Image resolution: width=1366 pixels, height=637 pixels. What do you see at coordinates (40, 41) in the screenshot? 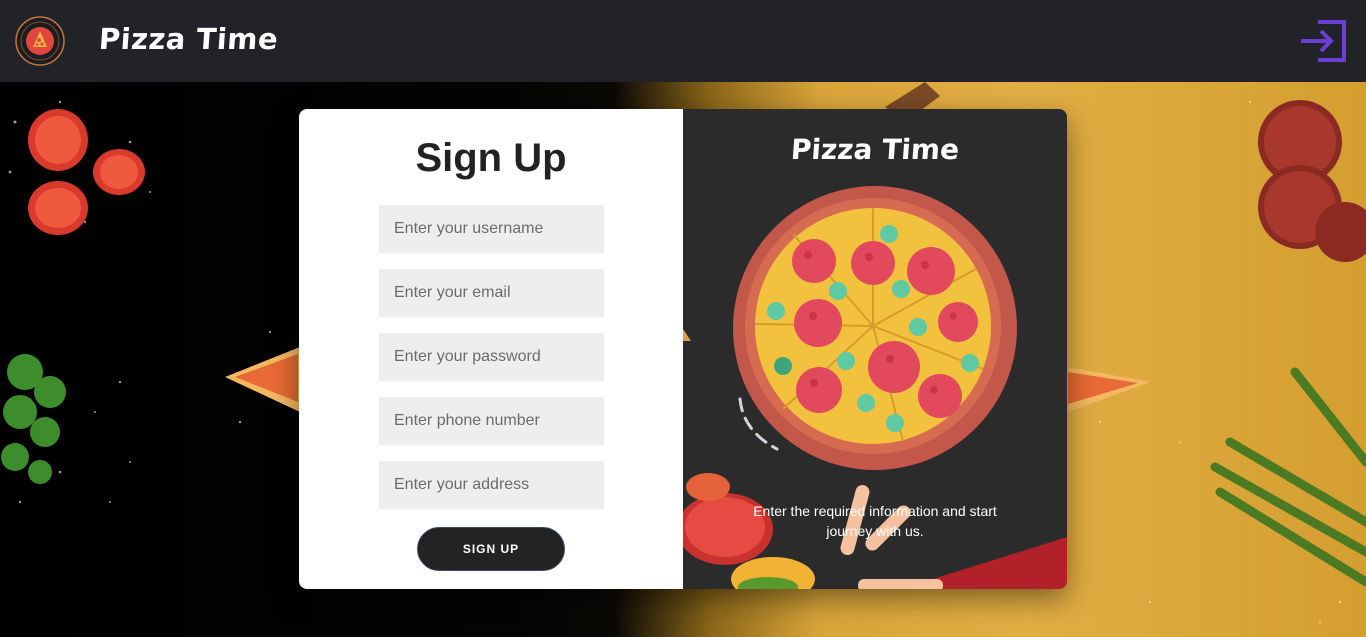
I see `pizza-logo-icon` at bounding box center [40, 41].